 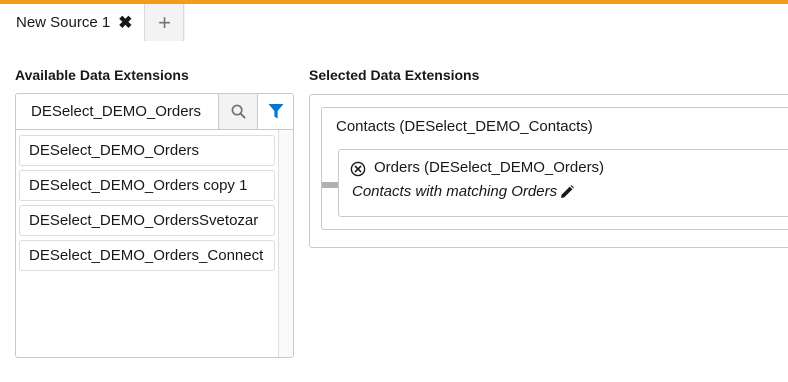 What do you see at coordinates (125, 22) in the screenshot?
I see `close-icon: ✖` at bounding box center [125, 22].